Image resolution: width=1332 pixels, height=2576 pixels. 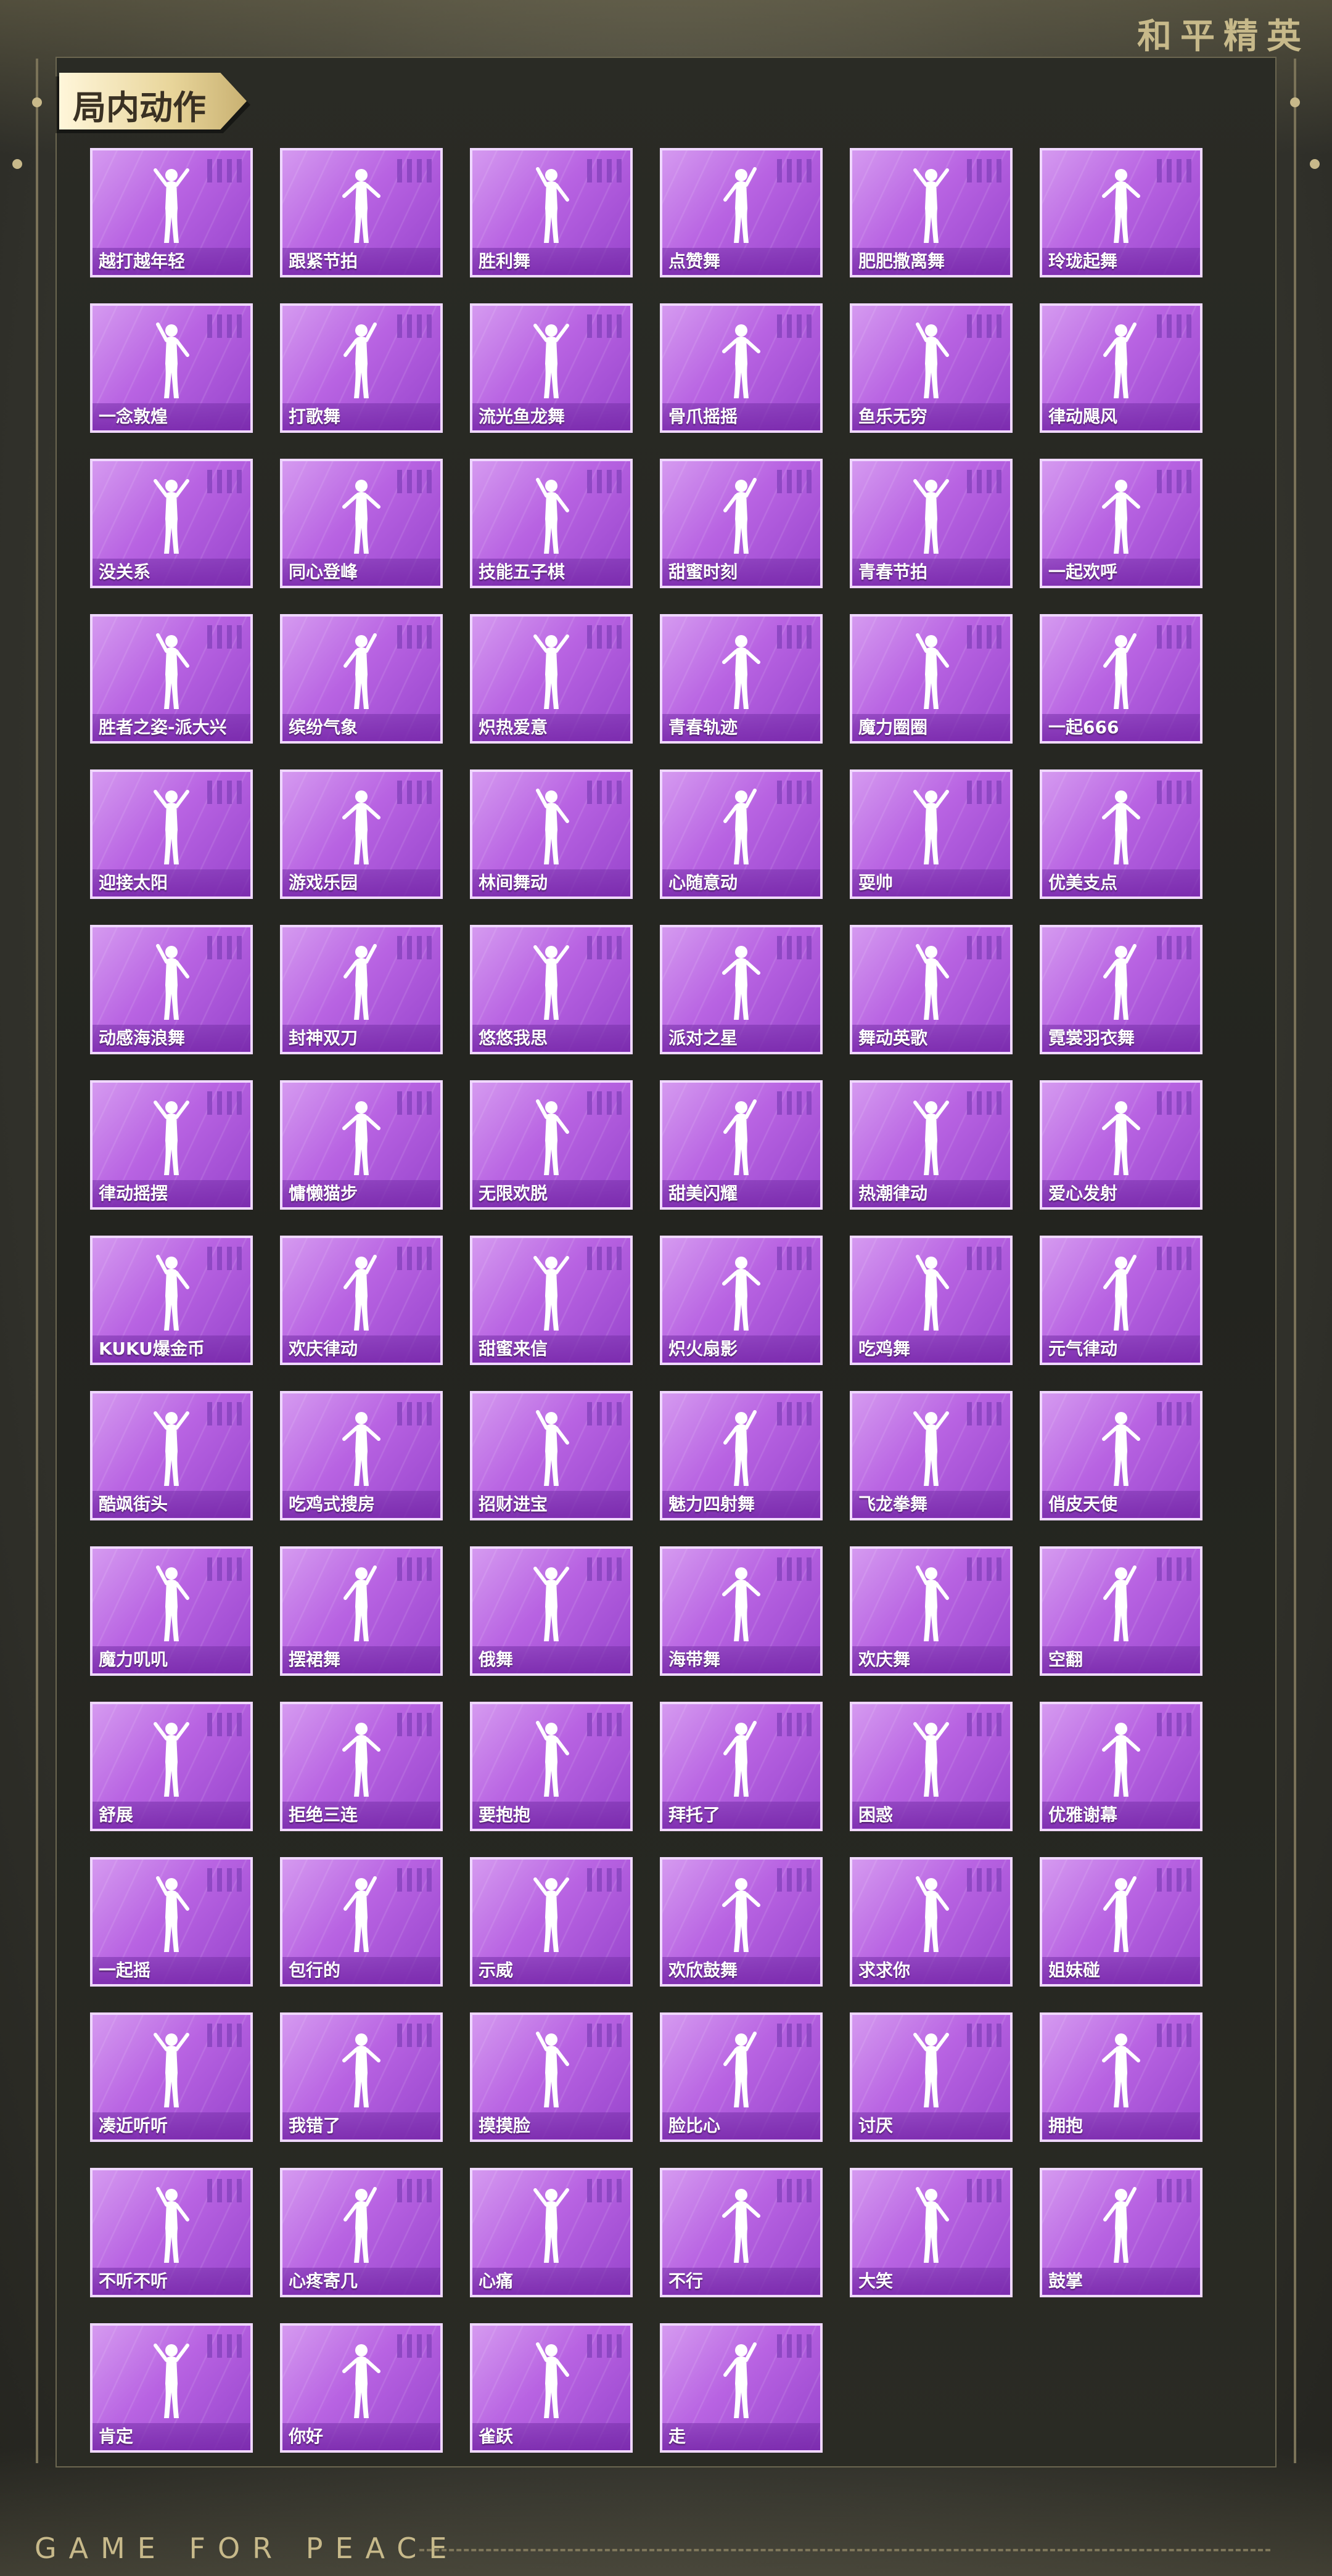 I want to click on emote-card: 骨爪摇摇, so click(x=742, y=368).